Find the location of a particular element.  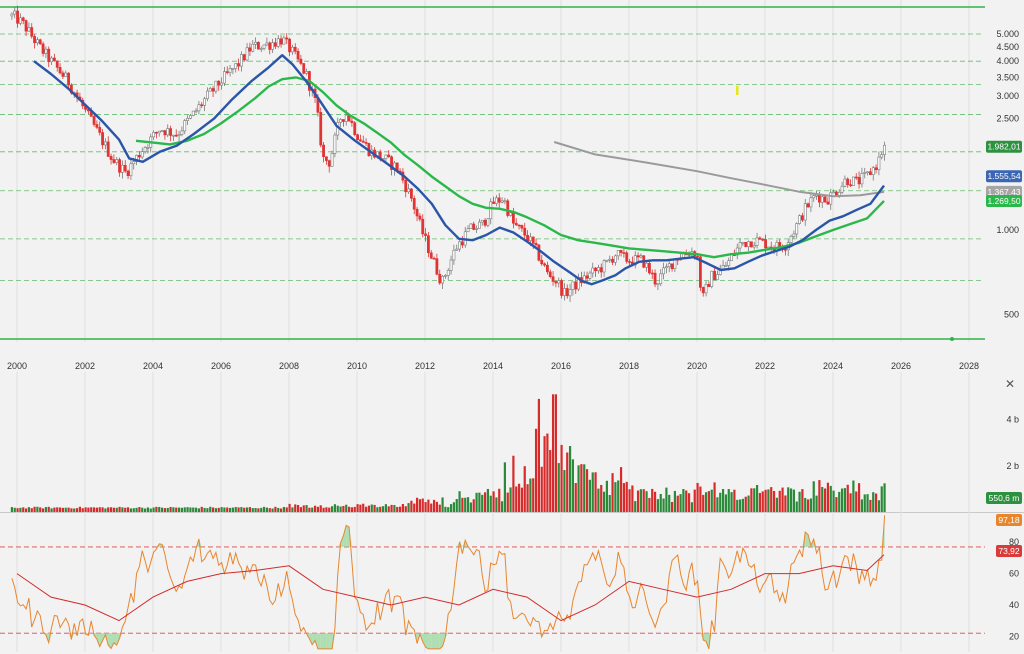

volume-badge-text: 550,6 m is located at coordinates (1004, 498).